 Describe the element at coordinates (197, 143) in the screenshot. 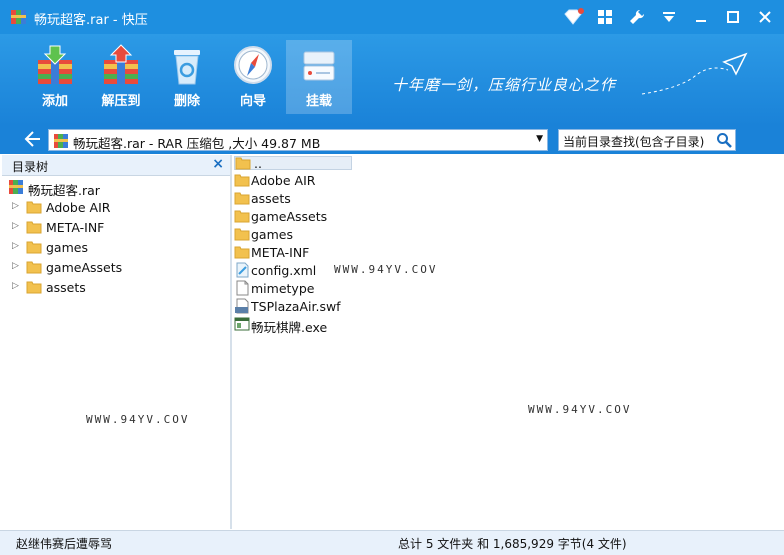

I see `path-text: 畅玩超客.rar - RAR 压缩包 ,大小 49.87 MB` at that location.